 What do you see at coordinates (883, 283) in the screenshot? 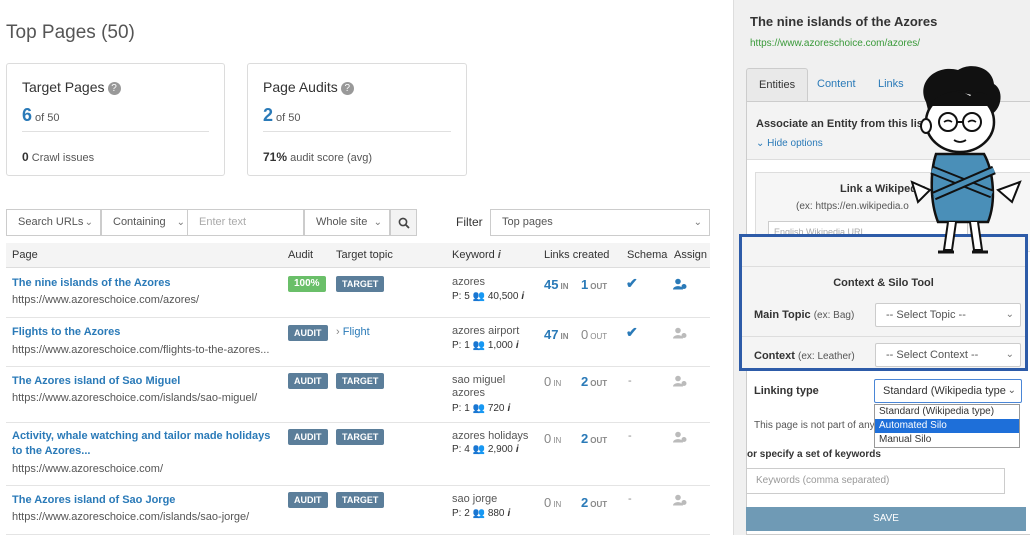
I see `silo-tool-title: Context & Silo Tool` at bounding box center [883, 283].